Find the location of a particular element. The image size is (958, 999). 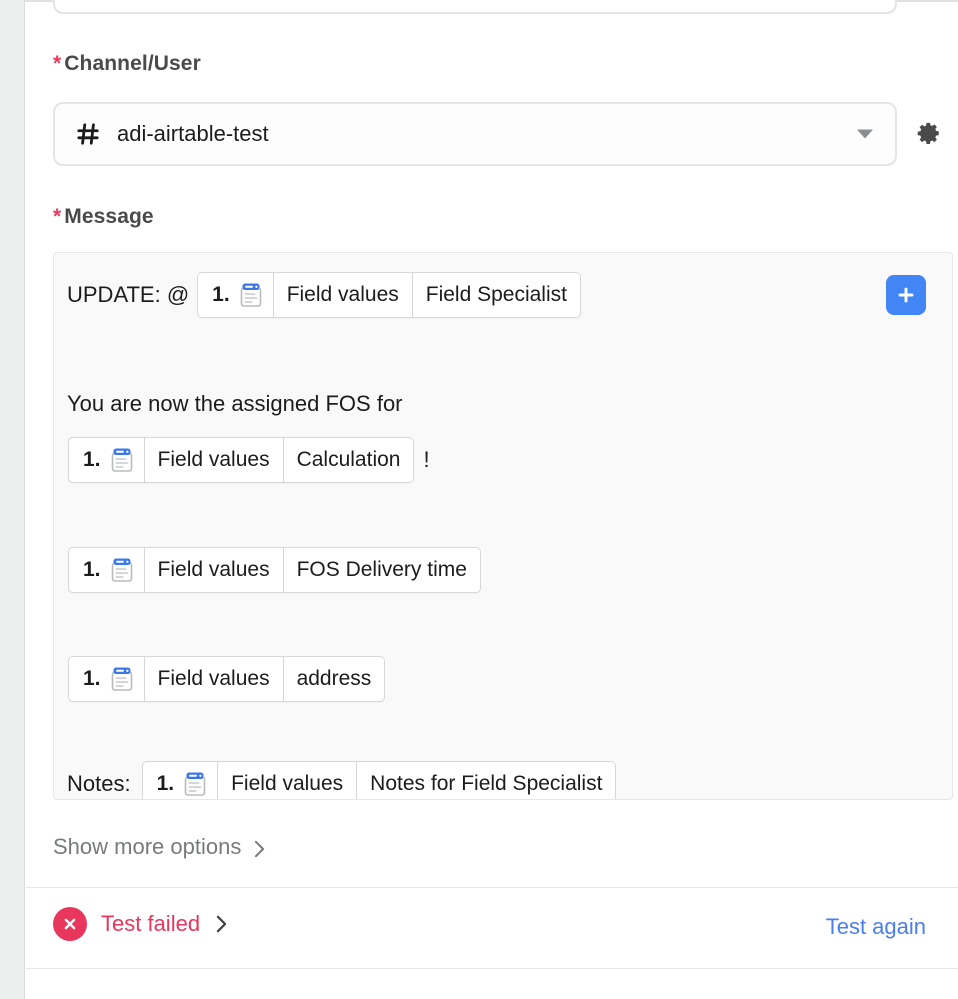

test-again-button: Test again is located at coordinates (876, 927).